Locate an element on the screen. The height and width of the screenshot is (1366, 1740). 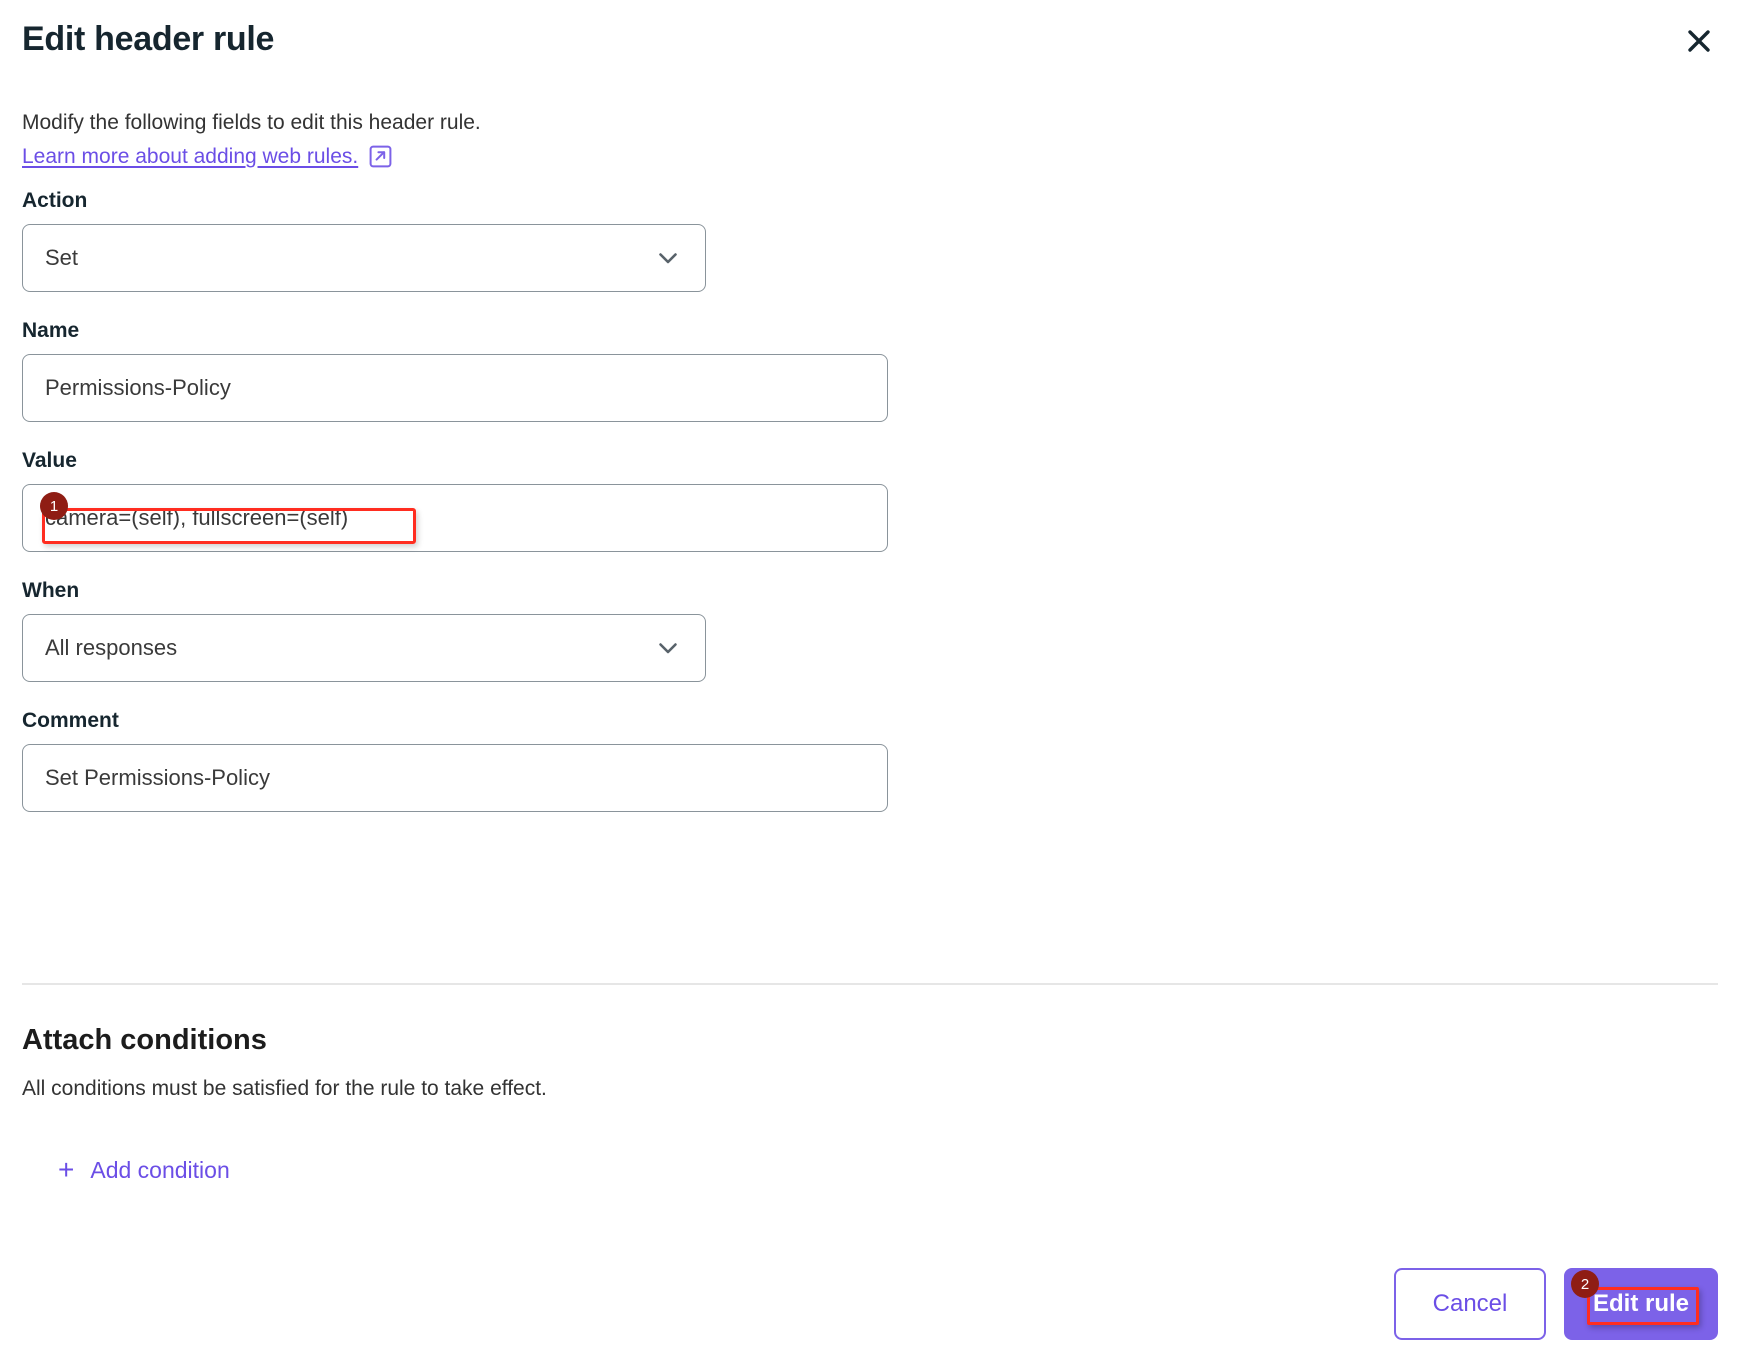
name-value: Permissions-Policy is located at coordinates (138, 387).